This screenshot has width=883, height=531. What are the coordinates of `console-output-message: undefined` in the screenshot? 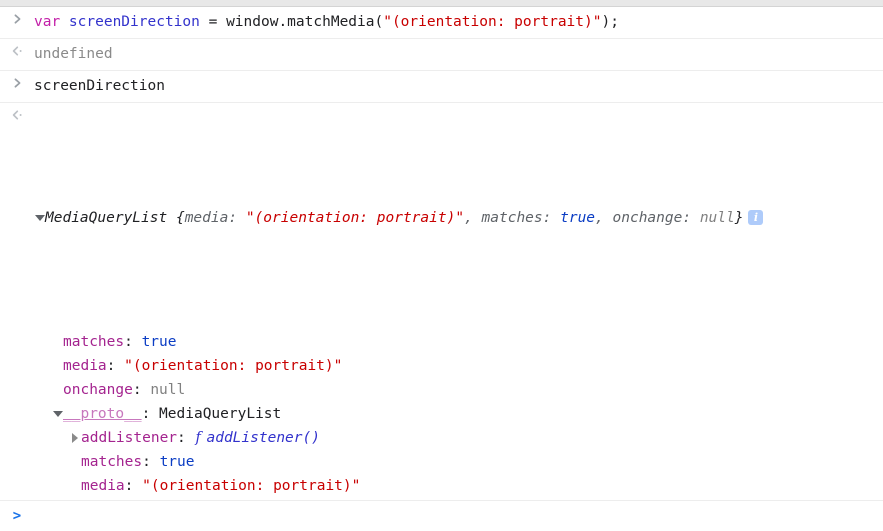 It's located at (441, 55).